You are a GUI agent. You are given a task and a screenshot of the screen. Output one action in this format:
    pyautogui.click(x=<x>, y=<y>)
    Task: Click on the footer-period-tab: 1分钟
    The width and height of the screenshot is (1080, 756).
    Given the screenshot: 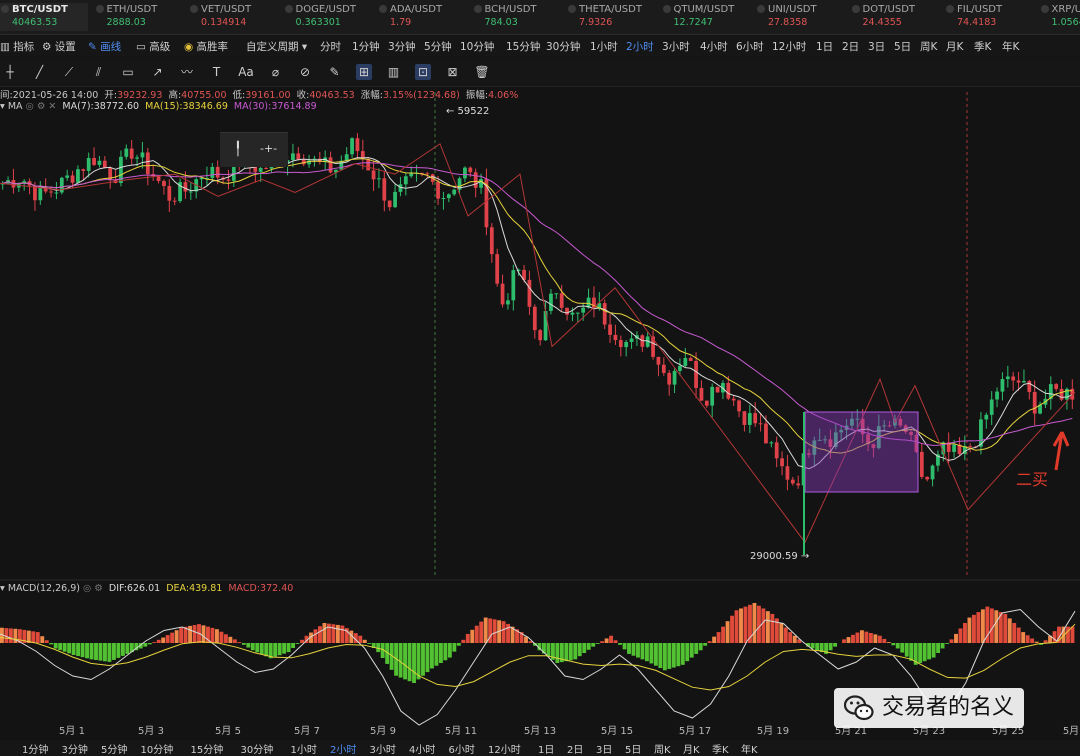 What is the action you would take?
    pyautogui.click(x=35, y=748)
    